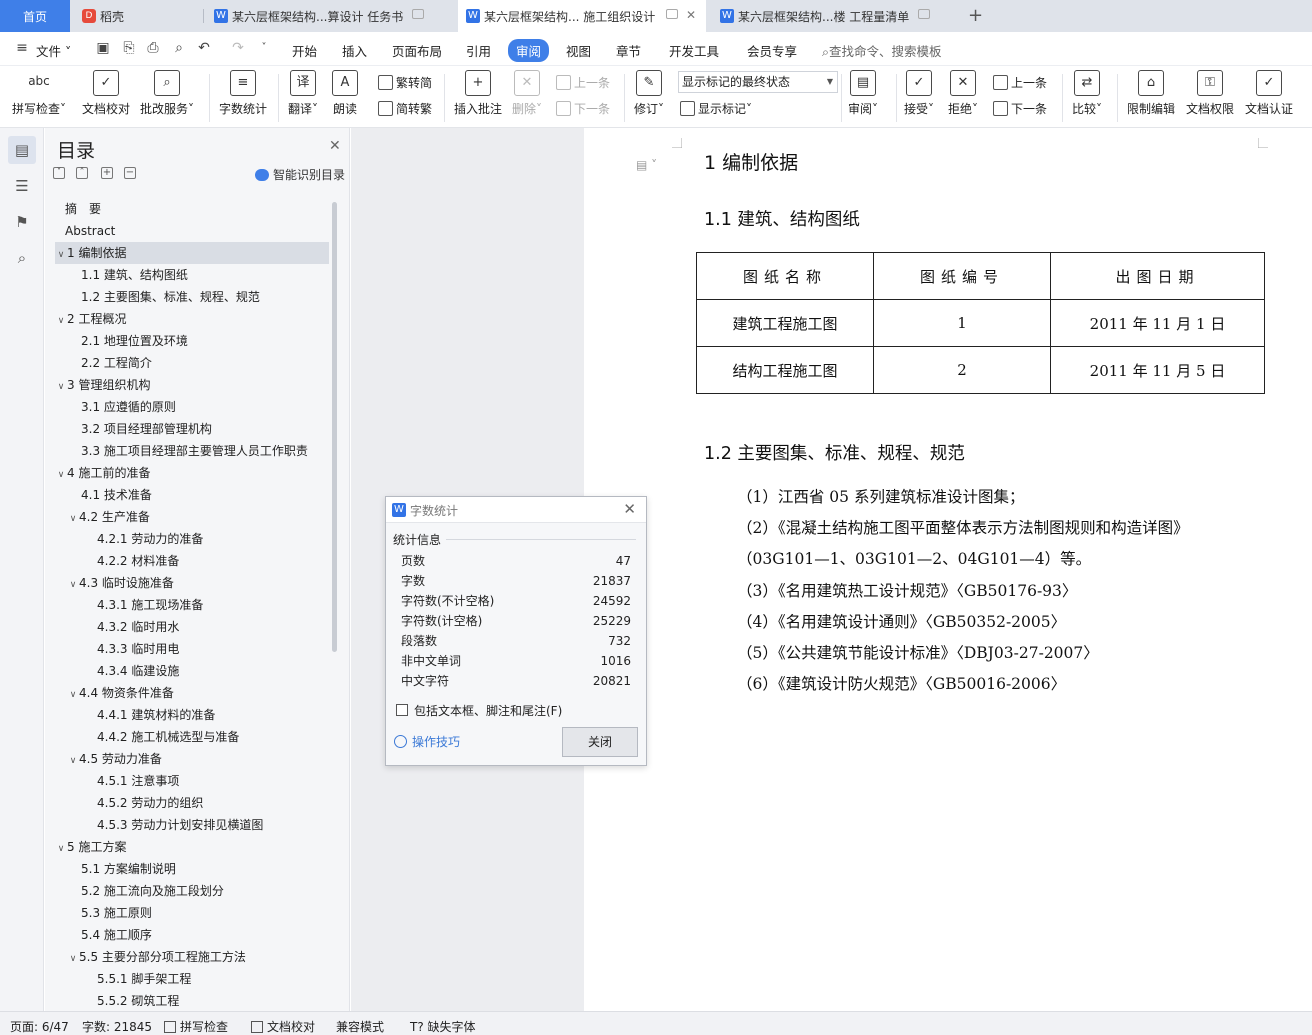 This screenshot has height=1035, width=1312. What do you see at coordinates (646, 165) in the screenshot?
I see `document-outline-icon: ▤ ˅` at bounding box center [646, 165].